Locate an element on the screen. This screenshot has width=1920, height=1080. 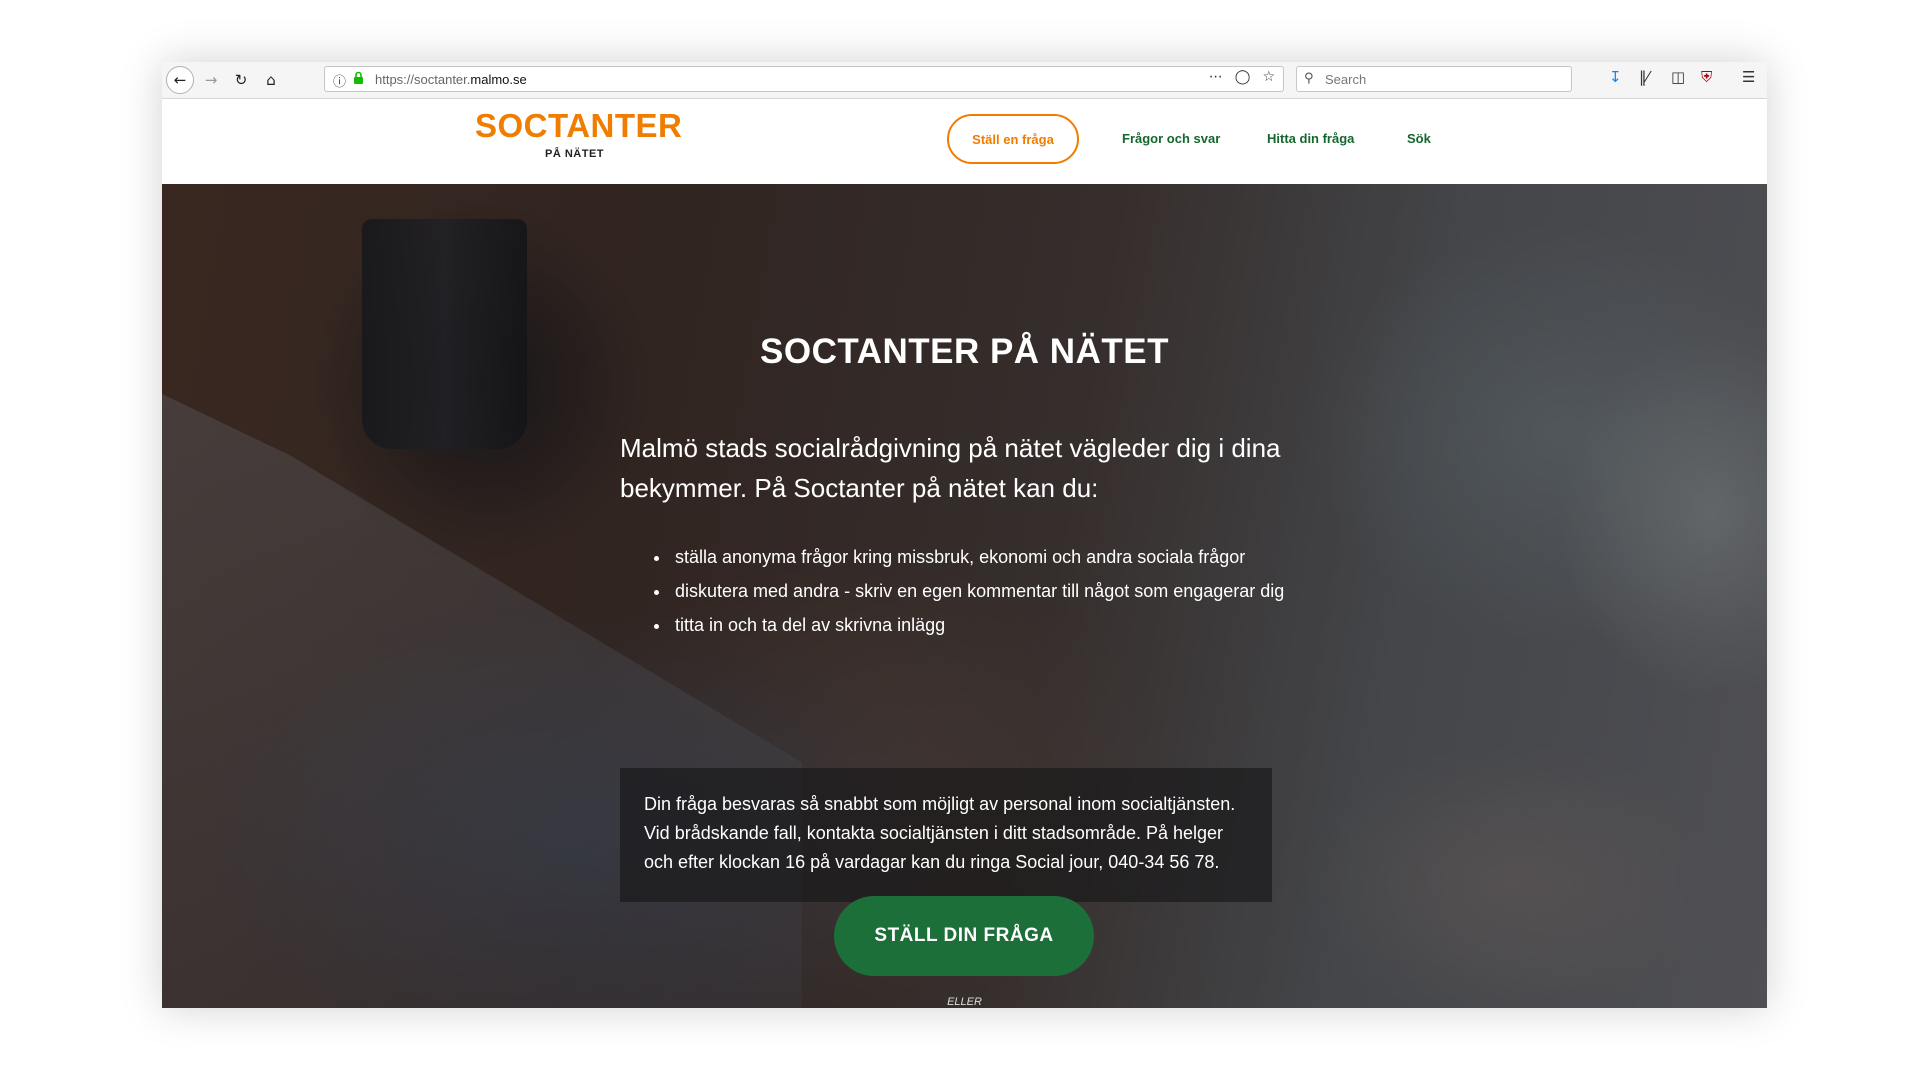
site-logo: SOCTANTER is located at coordinates (578, 126).